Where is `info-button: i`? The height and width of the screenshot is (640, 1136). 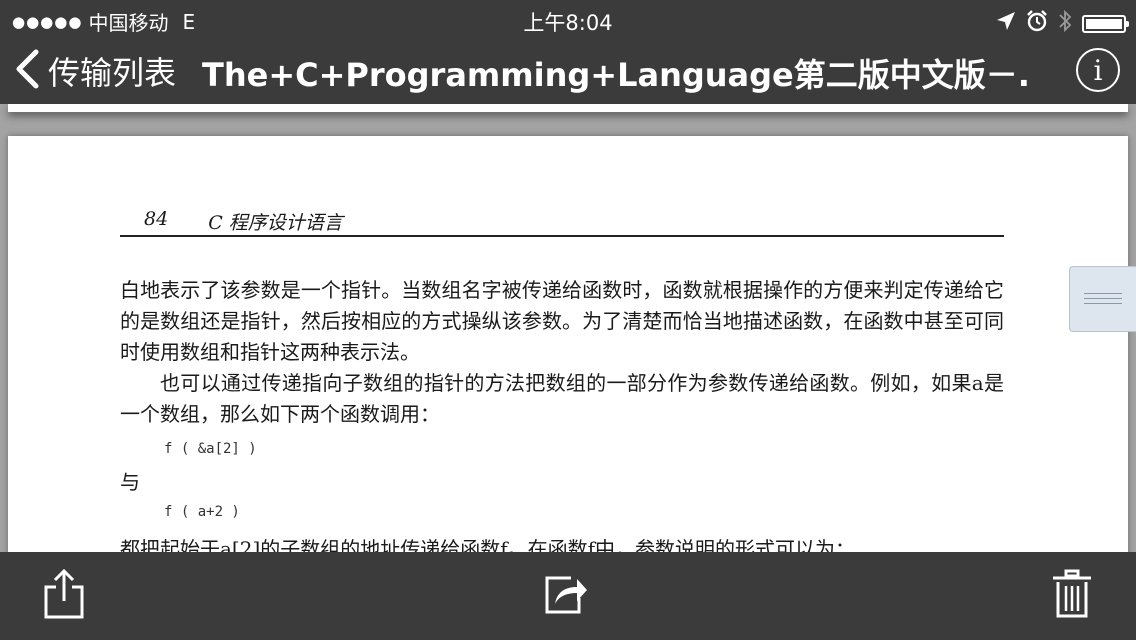 info-button: i is located at coordinates (1098, 70).